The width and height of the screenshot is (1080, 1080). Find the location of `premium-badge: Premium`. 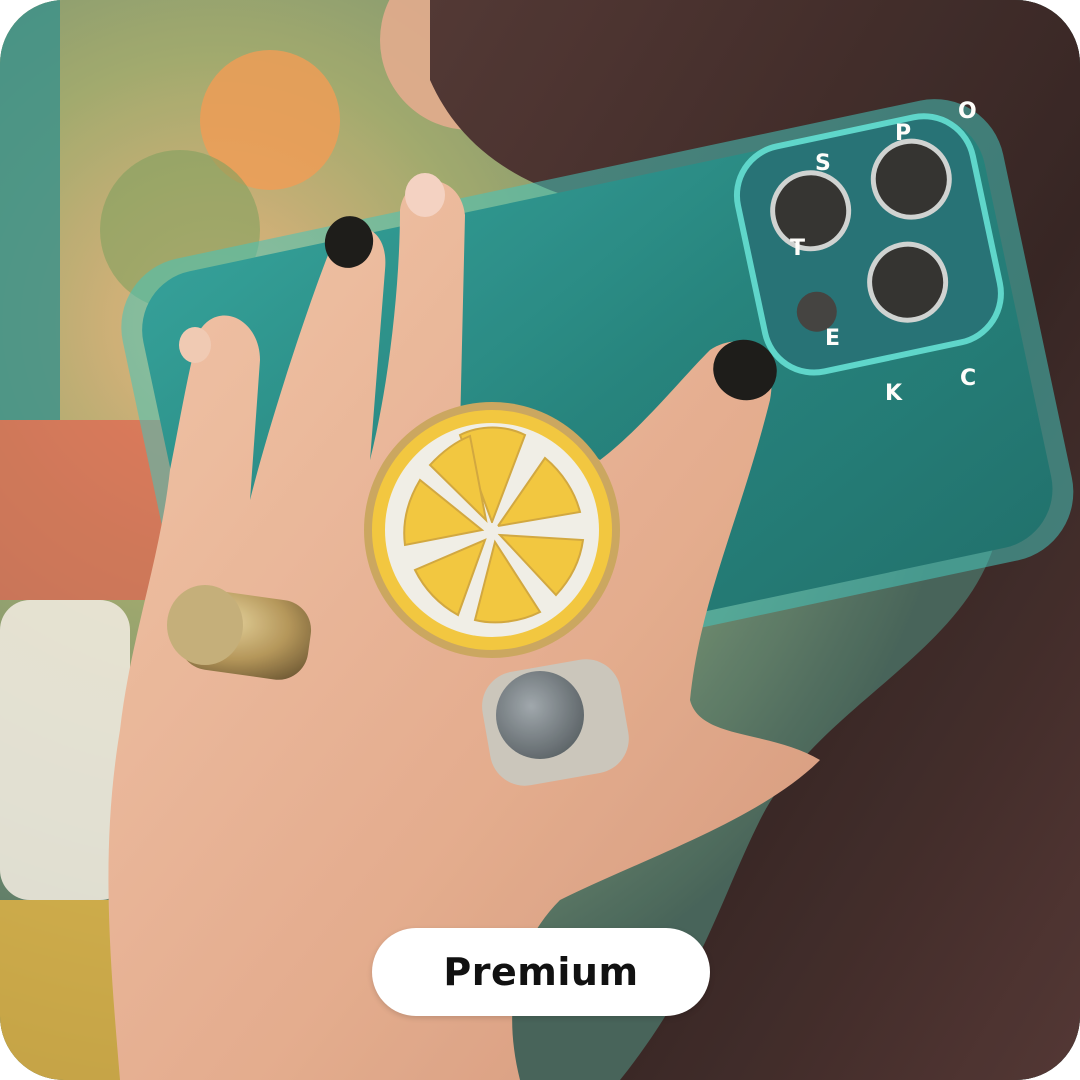

premium-badge: Premium is located at coordinates (541, 972).